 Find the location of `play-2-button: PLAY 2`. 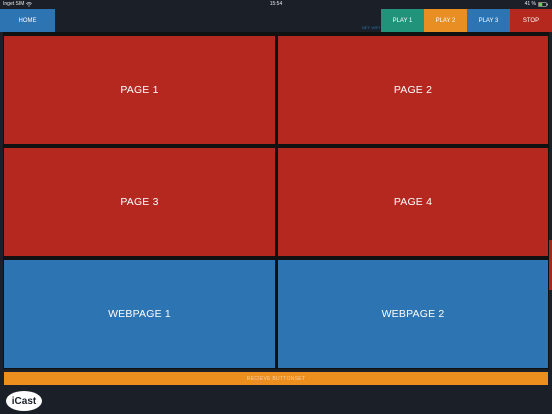

play-2-button: PLAY 2 is located at coordinates (445, 20).